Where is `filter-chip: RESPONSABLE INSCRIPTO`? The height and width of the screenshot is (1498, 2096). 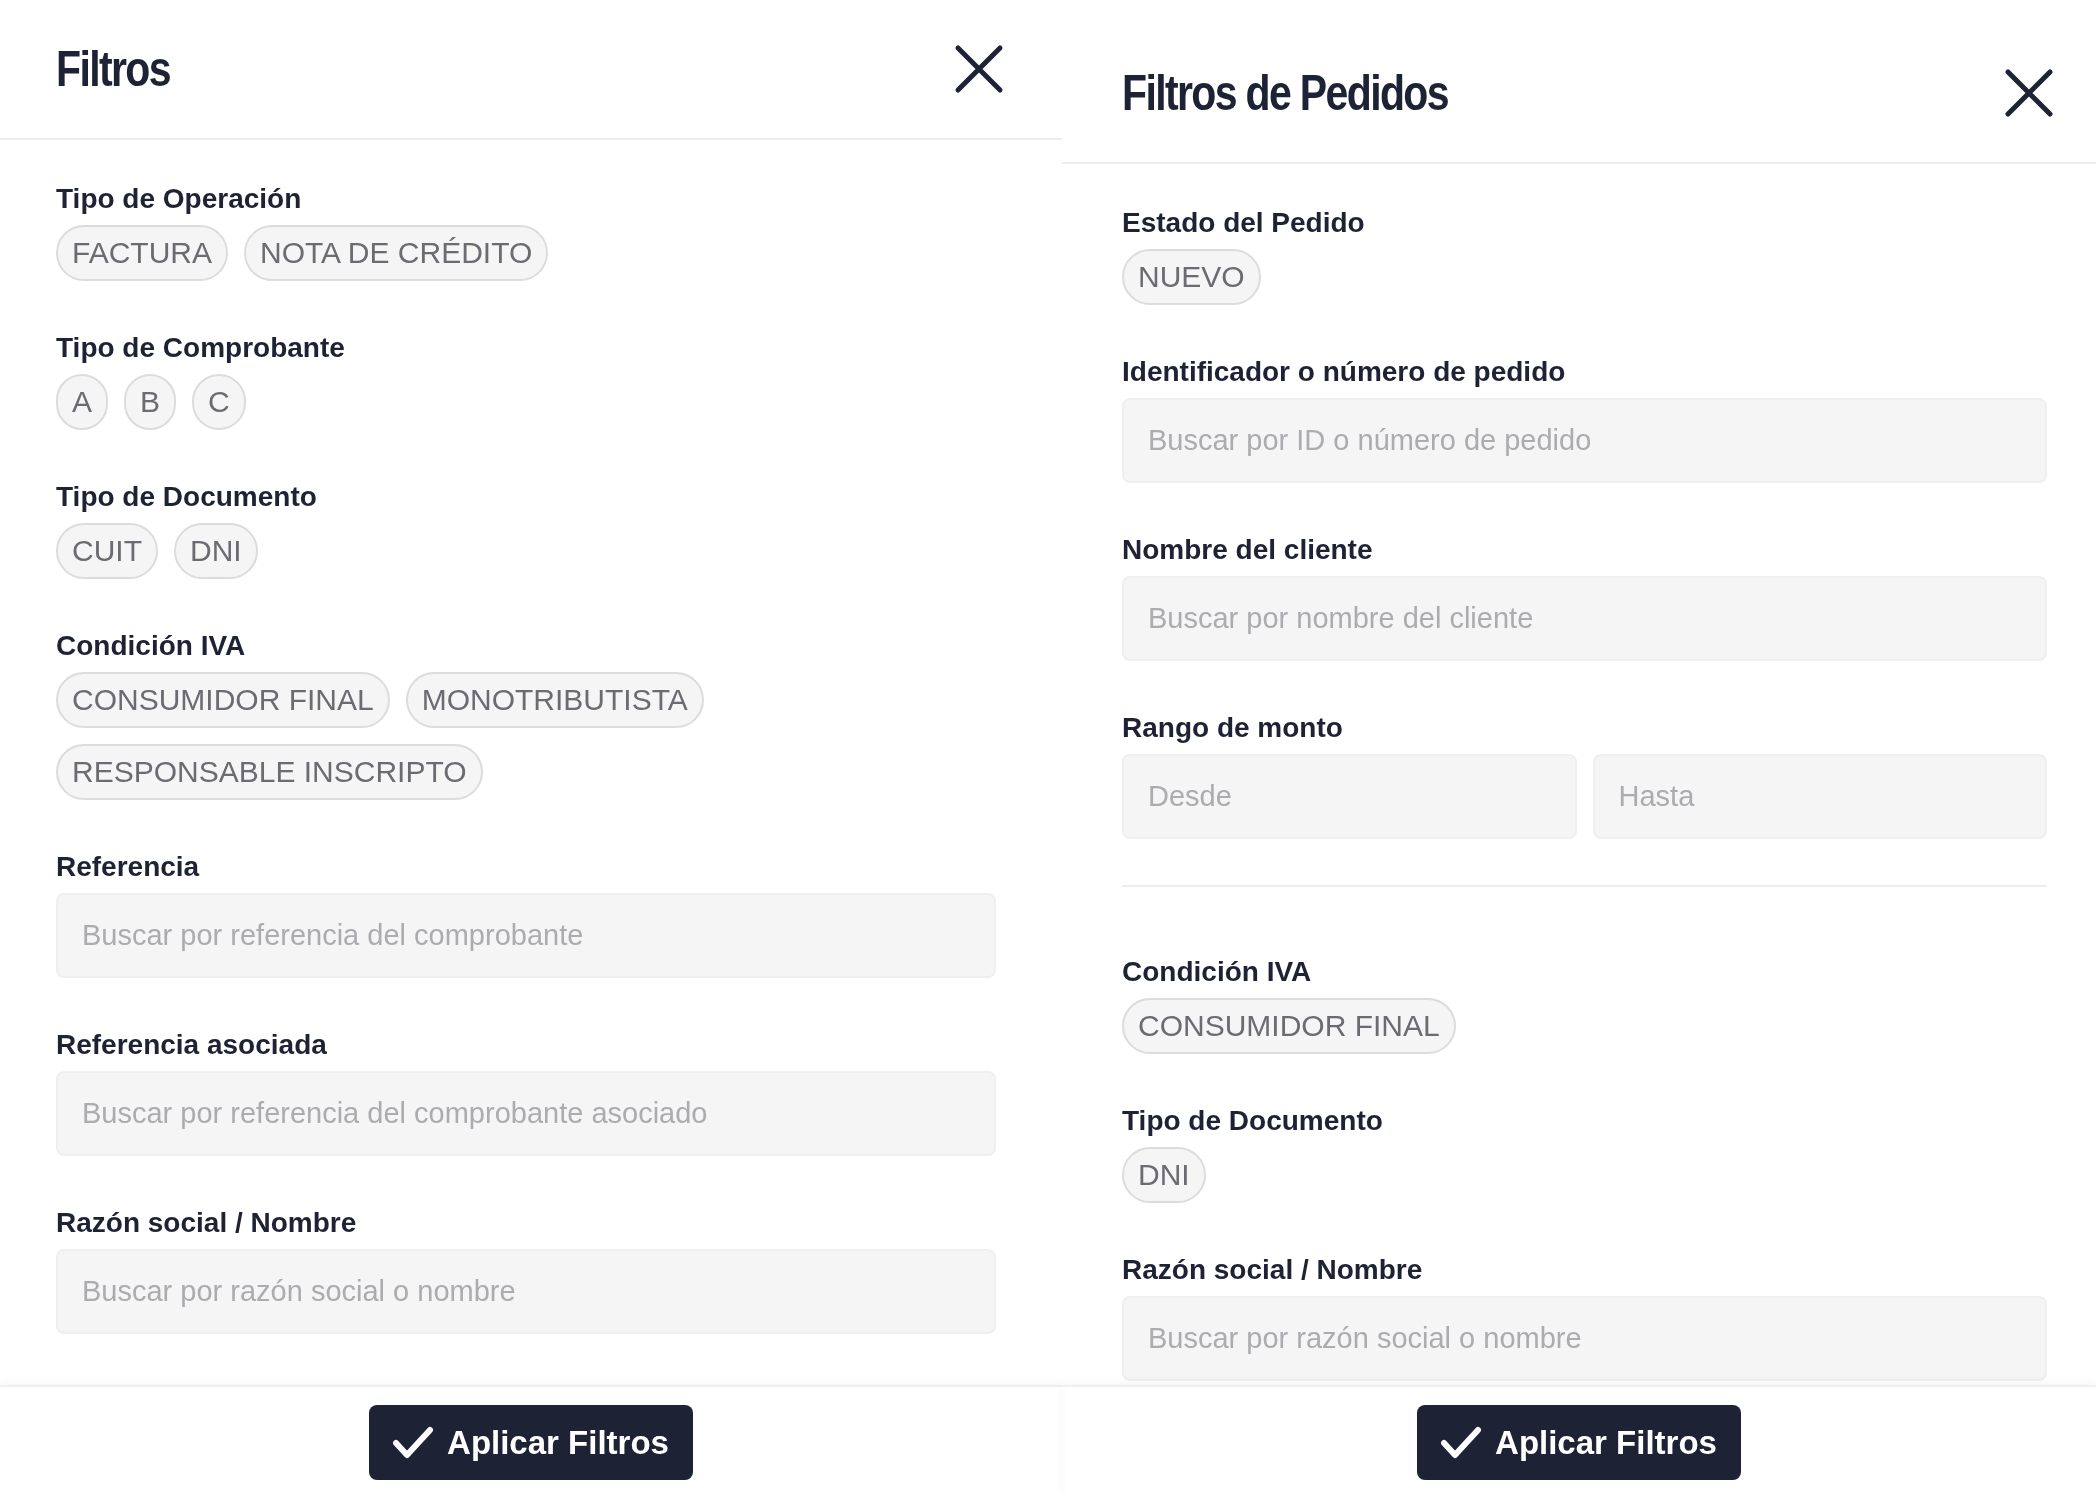
filter-chip: RESPONSABLE INSCRIPTO is located at coordinates (269, 772).